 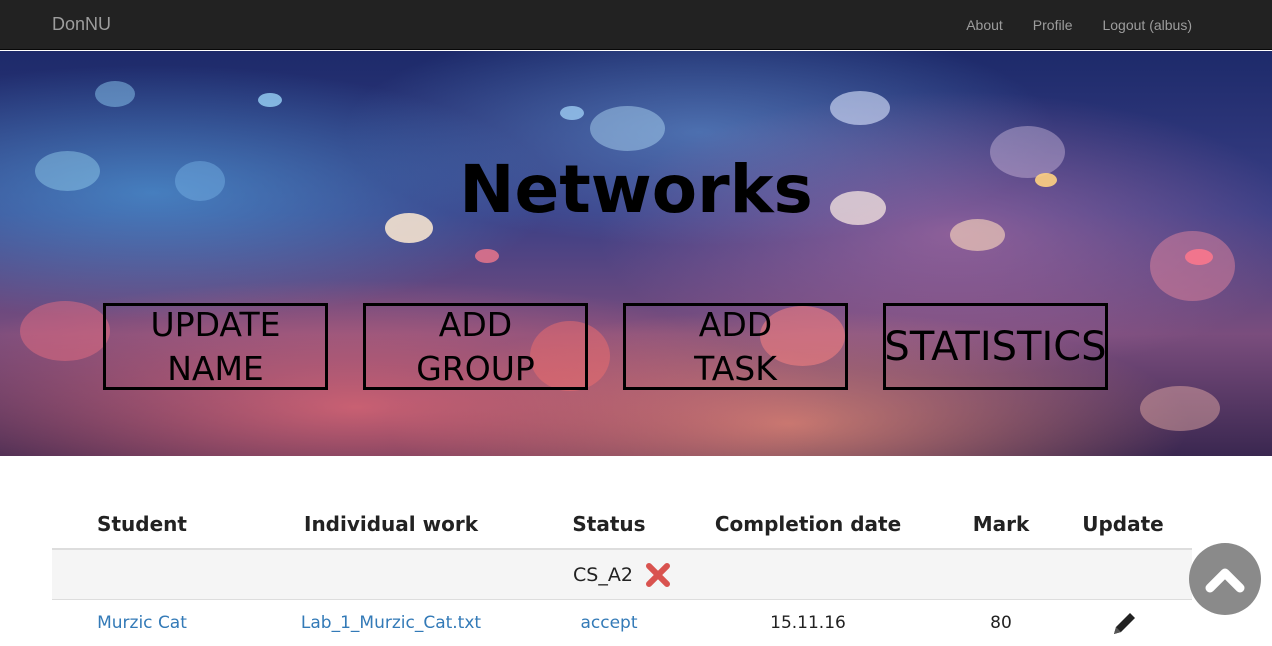 I want to click on page-title: Networks, so click(x=636, y=189).